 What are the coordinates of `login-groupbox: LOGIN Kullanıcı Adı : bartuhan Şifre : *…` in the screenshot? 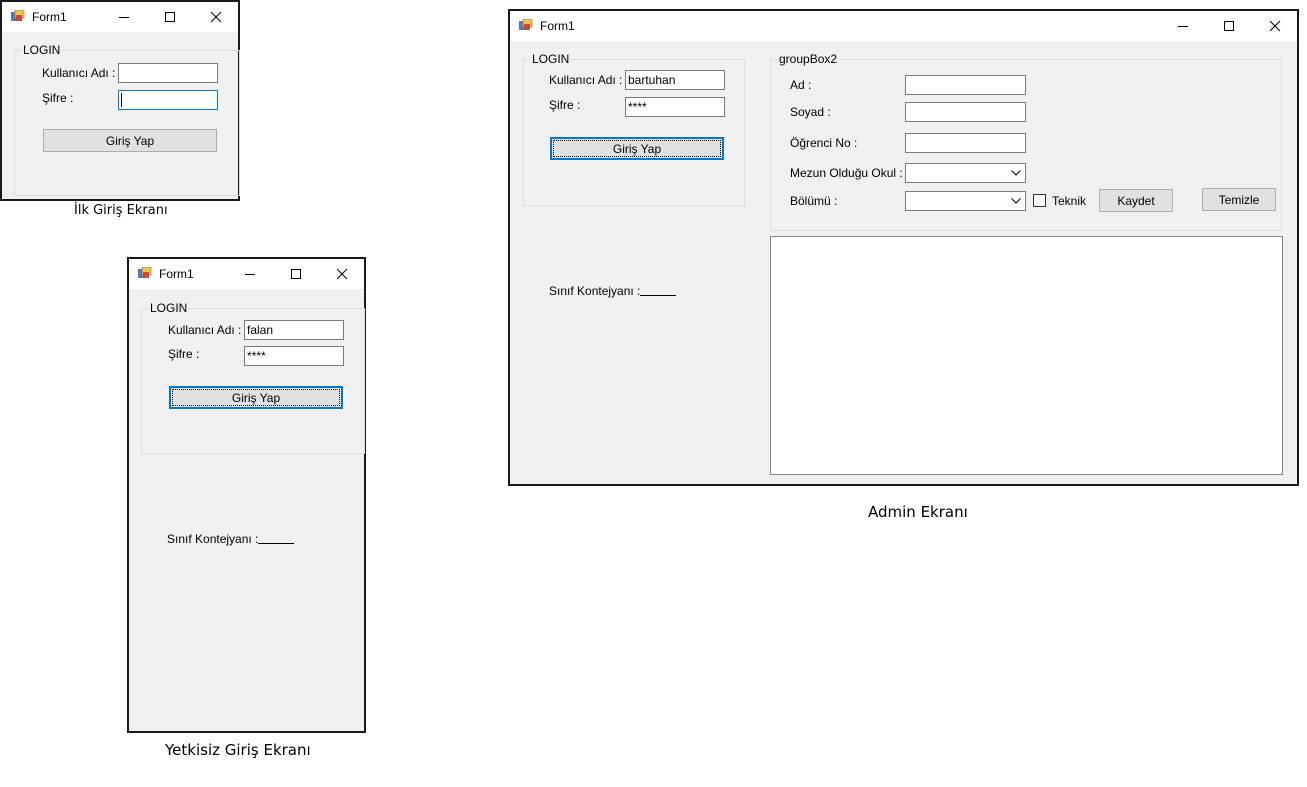 It's located at (634, 129).